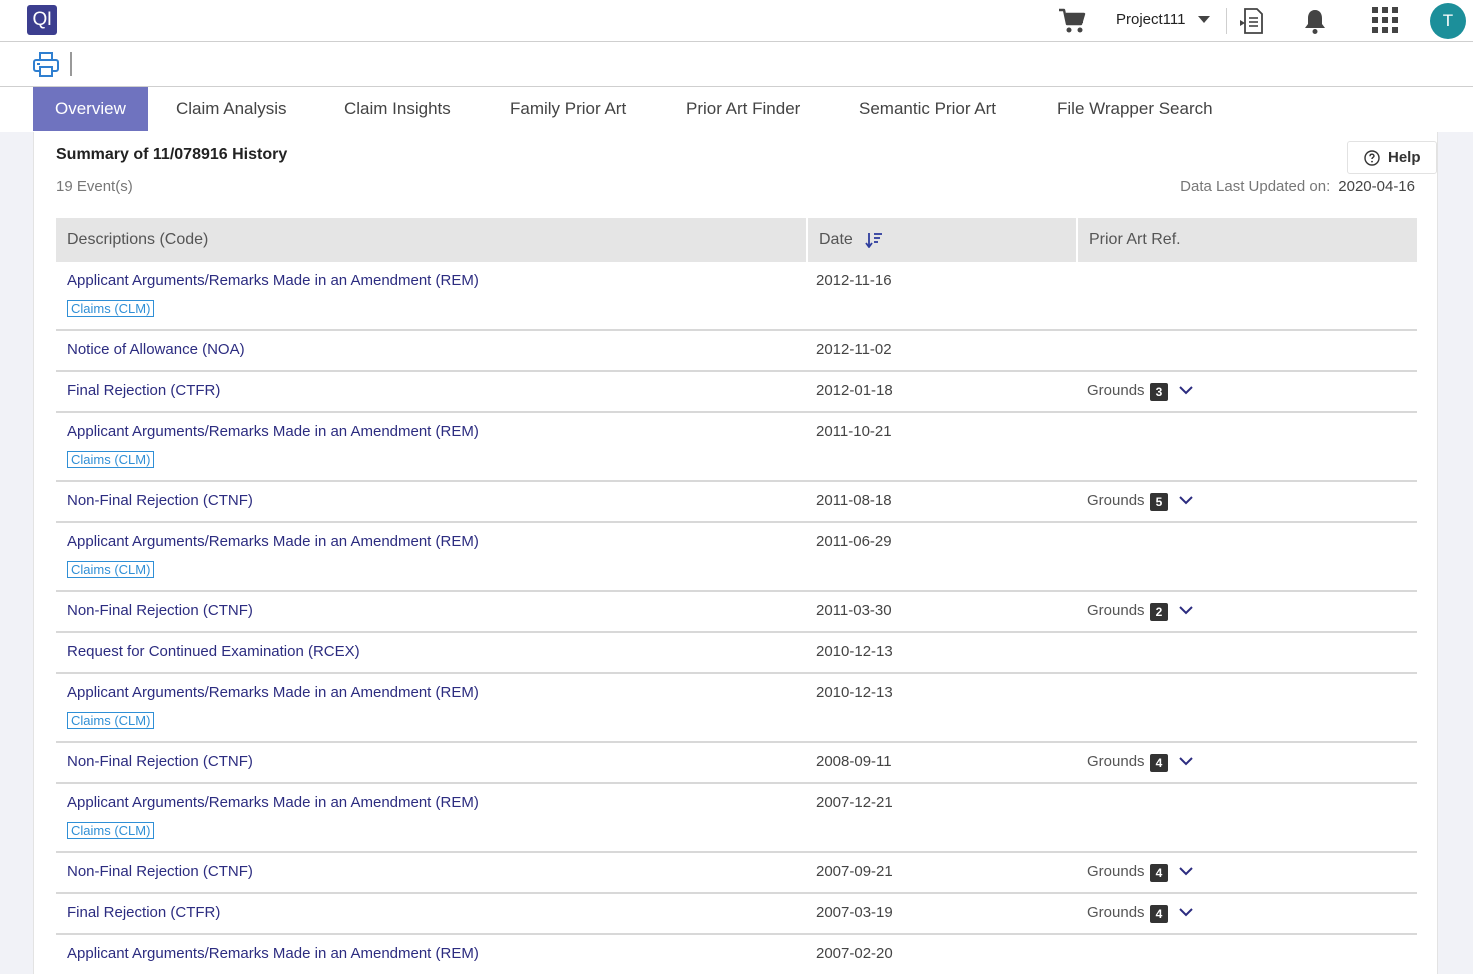 The width and height of the screenshot is (1473, 974). I want to click on table-header: Descriptions (Code) Date Prior Art Ref., so click(736, 240).